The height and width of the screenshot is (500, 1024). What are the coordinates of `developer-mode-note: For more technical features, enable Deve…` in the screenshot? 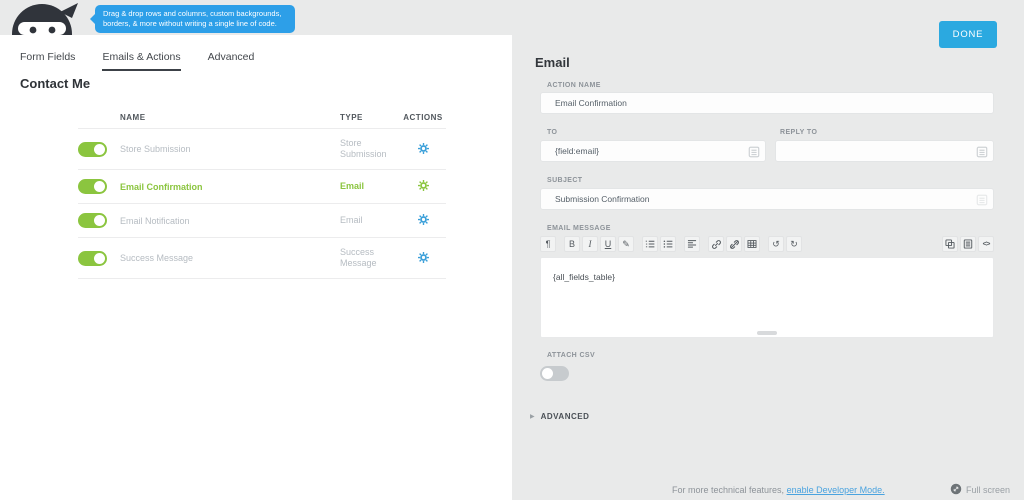 It's located at (778, 490).